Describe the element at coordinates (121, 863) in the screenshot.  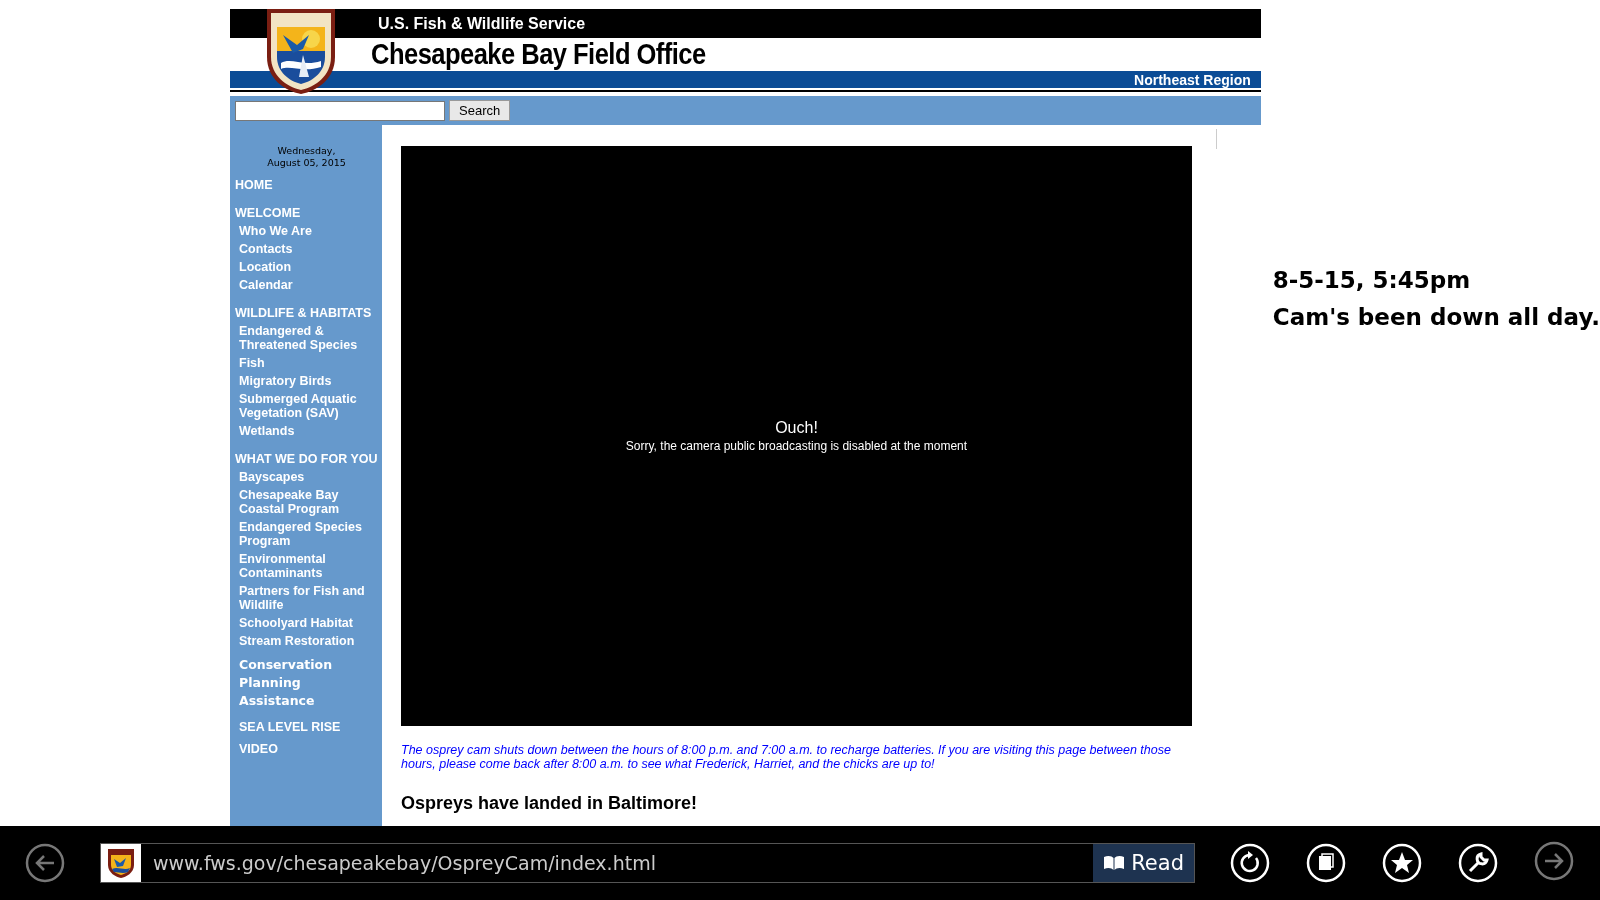
I see `shield-icon` at that location.